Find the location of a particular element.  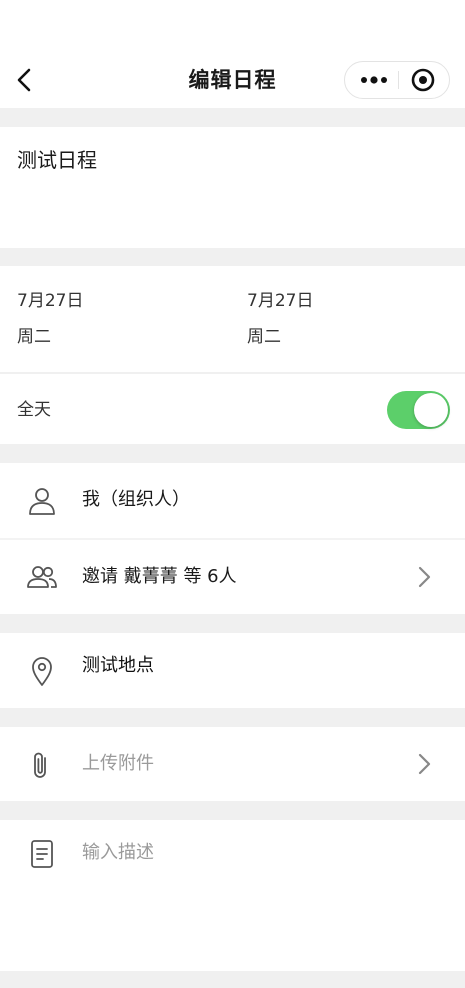

all-day-label: 全天 is located at coordinates (34, 410).